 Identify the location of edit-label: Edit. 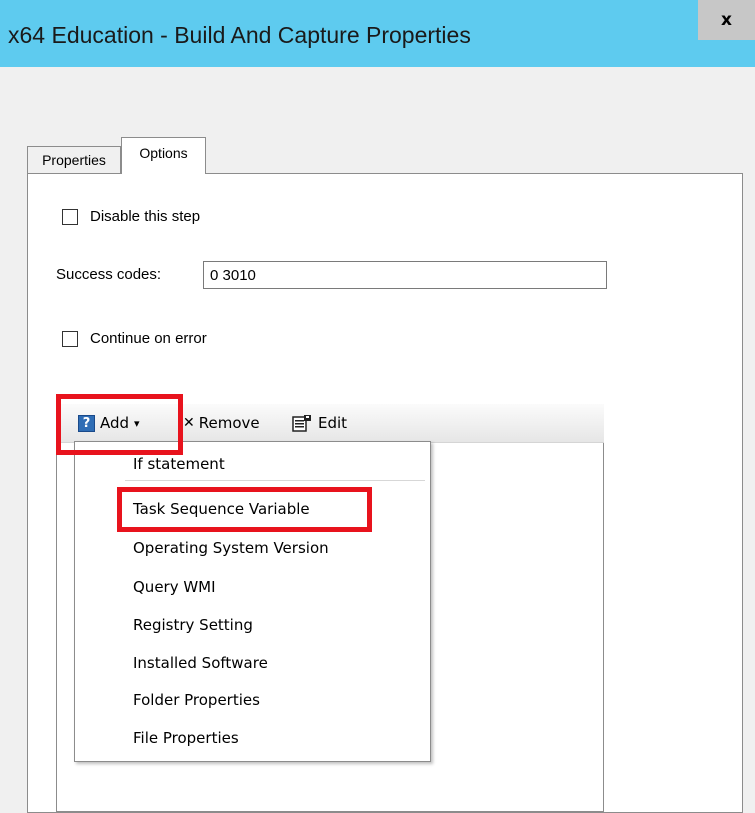
(333, 423).